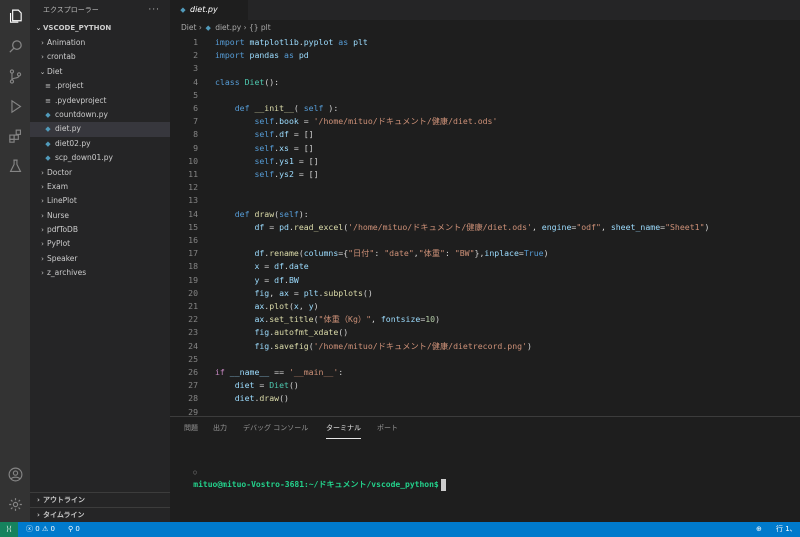 The height and width of the screenshot is (537, 800). Describe the element at coordinates (100, 28) in the screenshot. I see `workspace-root: ⌄ VSCODE_PYTHON` at that location.